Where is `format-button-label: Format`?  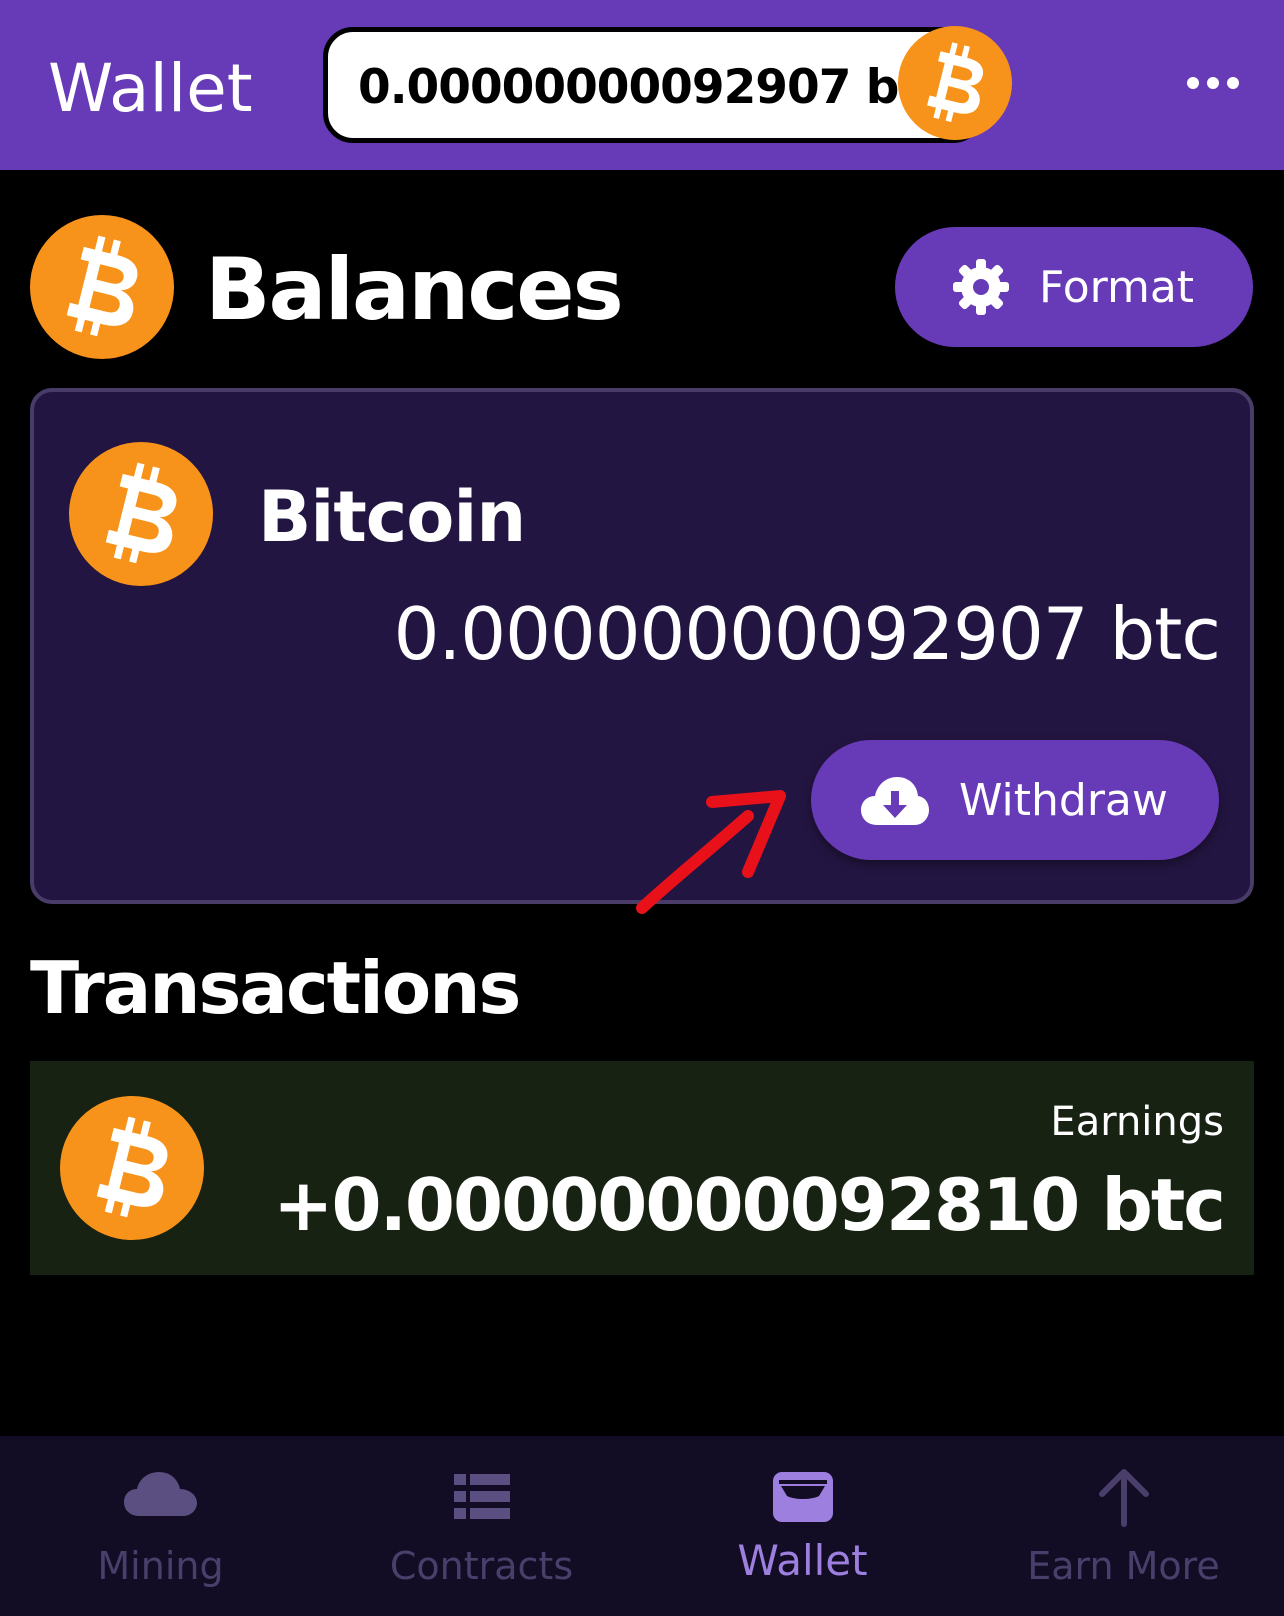
format-button-label: Format is located at coordinates (1117, 287).